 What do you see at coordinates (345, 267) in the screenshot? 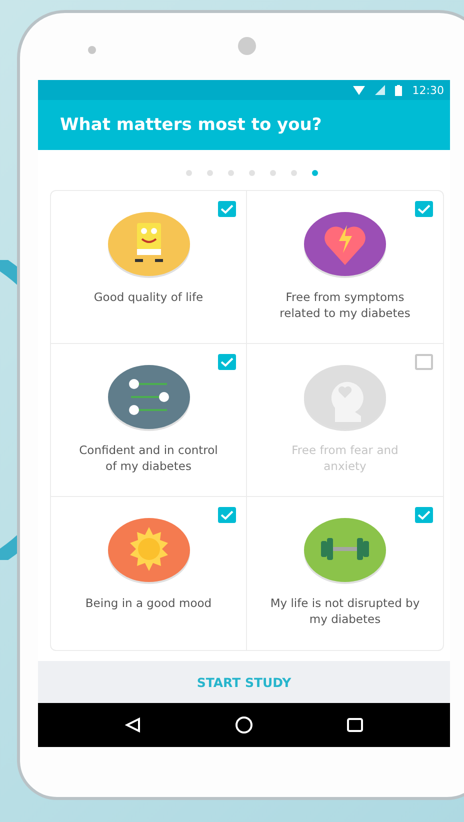
I see `option-tile: Free from symptoms related to my diabetes` at bounding box center [345, 267].